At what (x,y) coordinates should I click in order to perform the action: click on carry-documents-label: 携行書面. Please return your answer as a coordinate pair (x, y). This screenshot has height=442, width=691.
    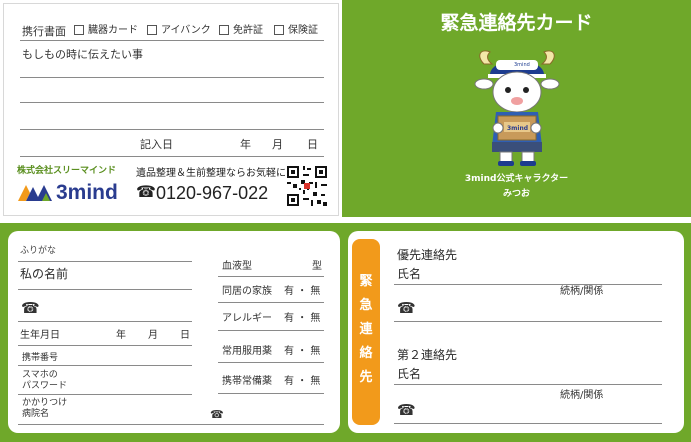
    Looking at the image, I should click on (44, 31).